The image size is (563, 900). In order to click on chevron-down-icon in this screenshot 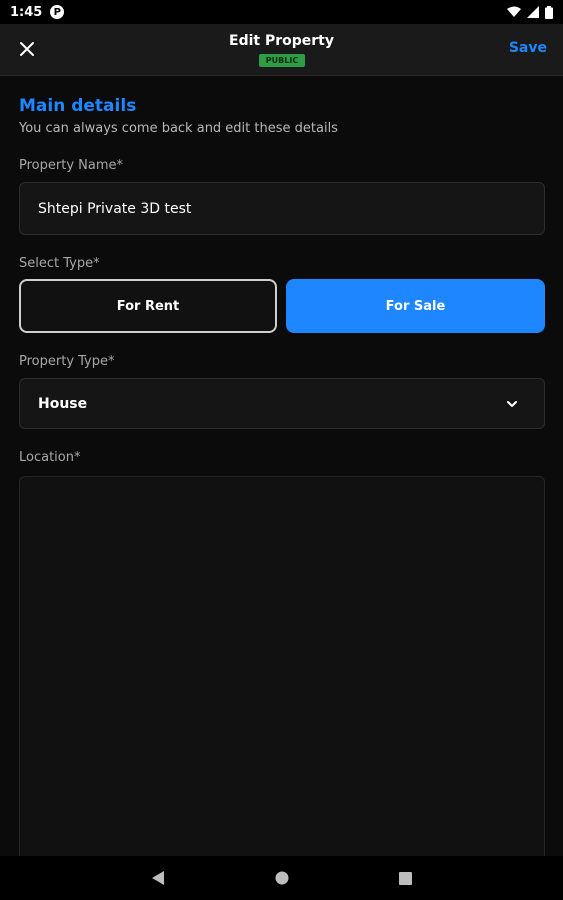, I will do `click(512, 403)`.